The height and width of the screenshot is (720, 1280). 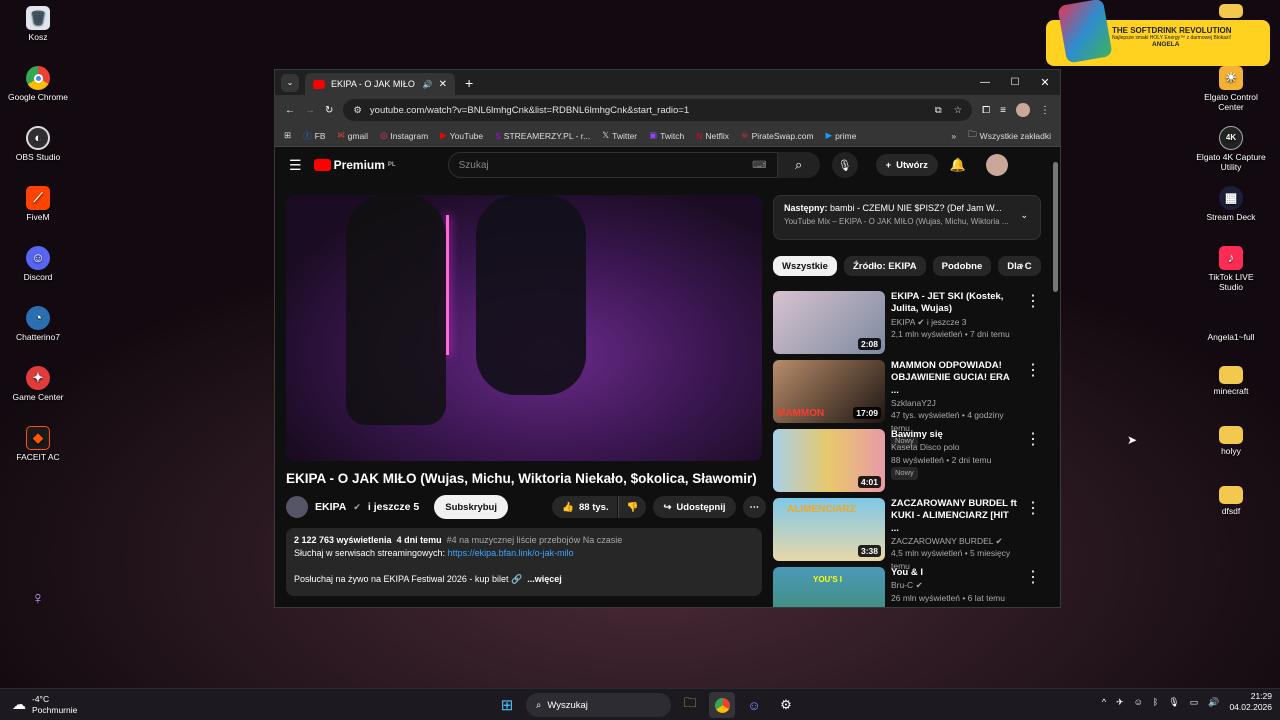 What do you see at coordinates (511, 553) in the screenshot?
I see `desc-link: https://ekipa.bfan.link/o-jak-milo` at bounding box center [511, 553].